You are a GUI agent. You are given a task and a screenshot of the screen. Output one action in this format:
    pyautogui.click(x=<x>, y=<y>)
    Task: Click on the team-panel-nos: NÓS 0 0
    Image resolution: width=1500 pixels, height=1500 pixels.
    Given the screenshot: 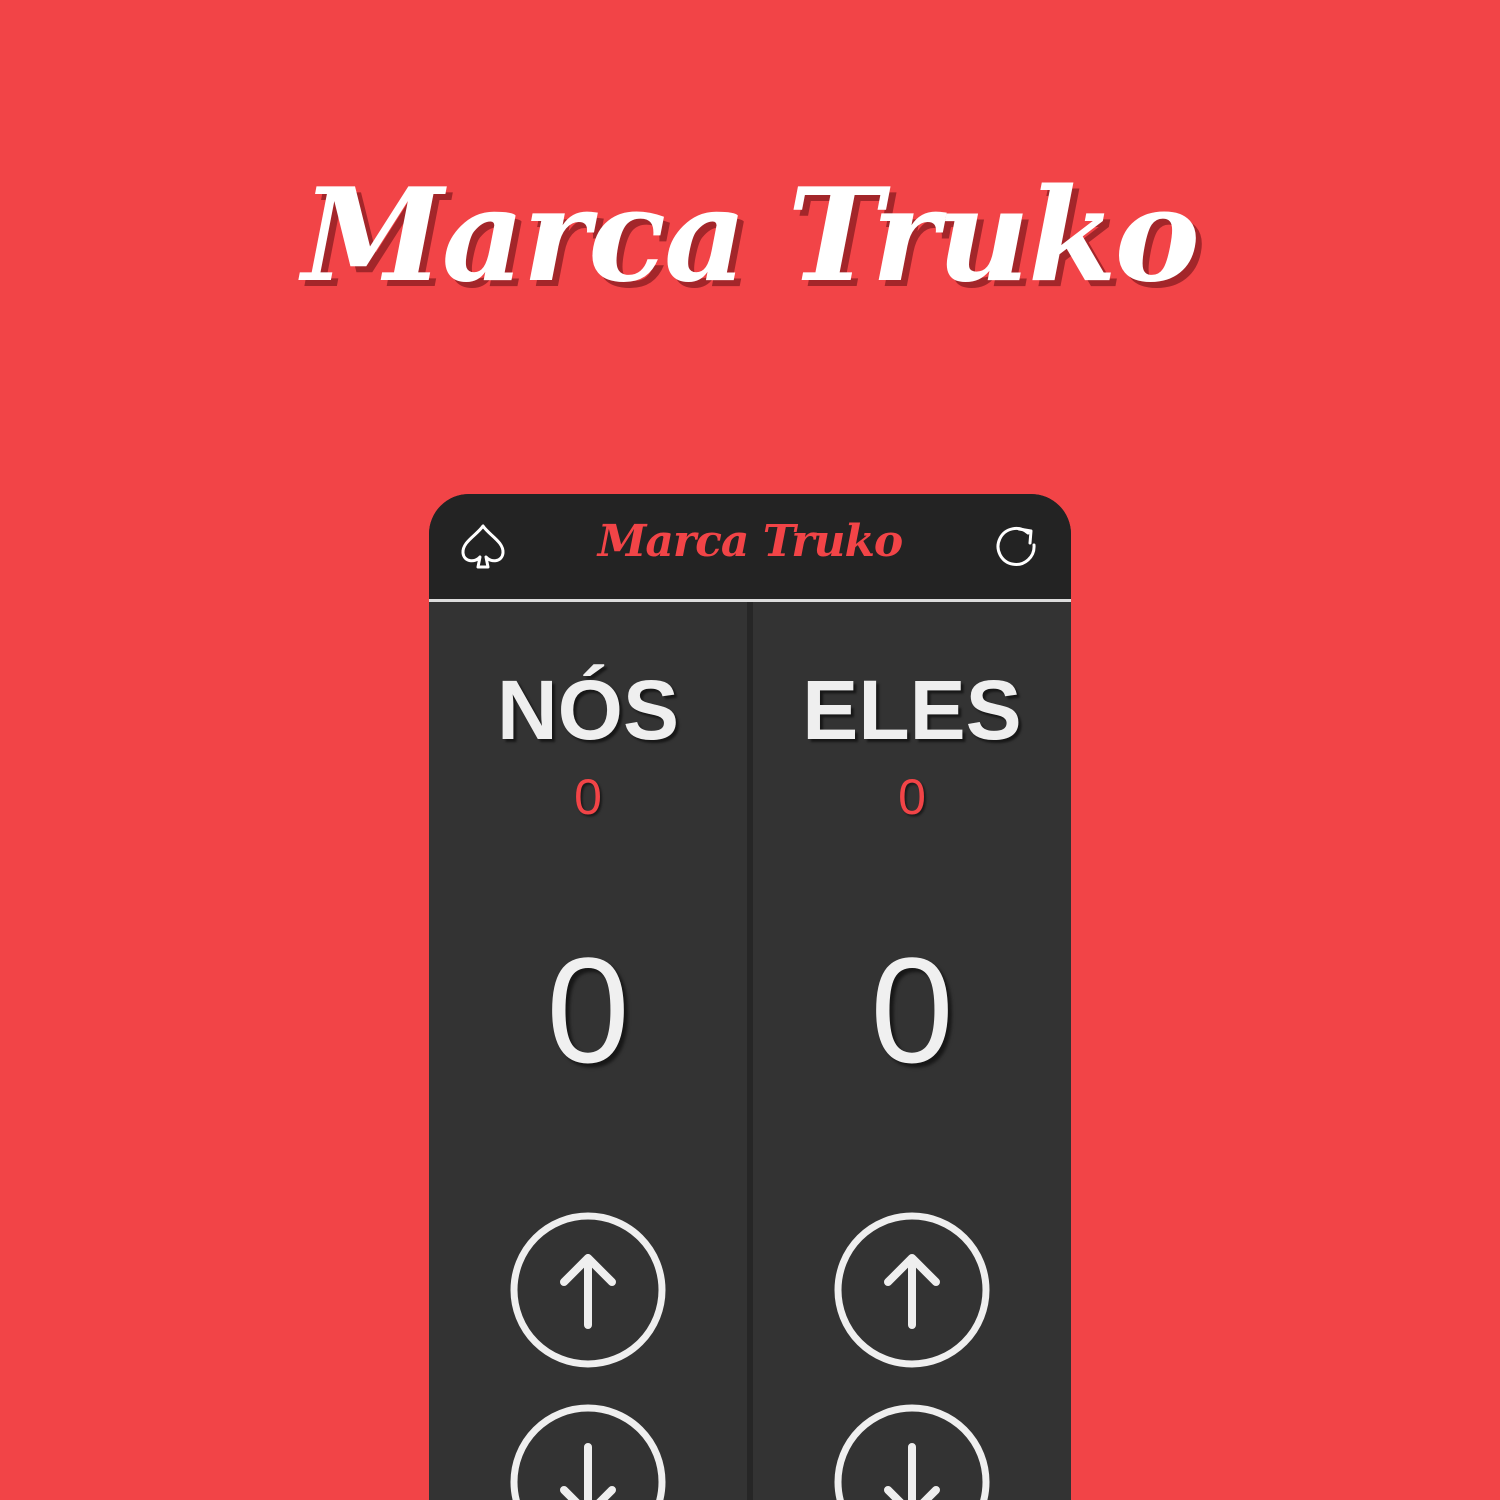 What is the action you would take?
    pyautogui.click(x=588, y=1051)
    